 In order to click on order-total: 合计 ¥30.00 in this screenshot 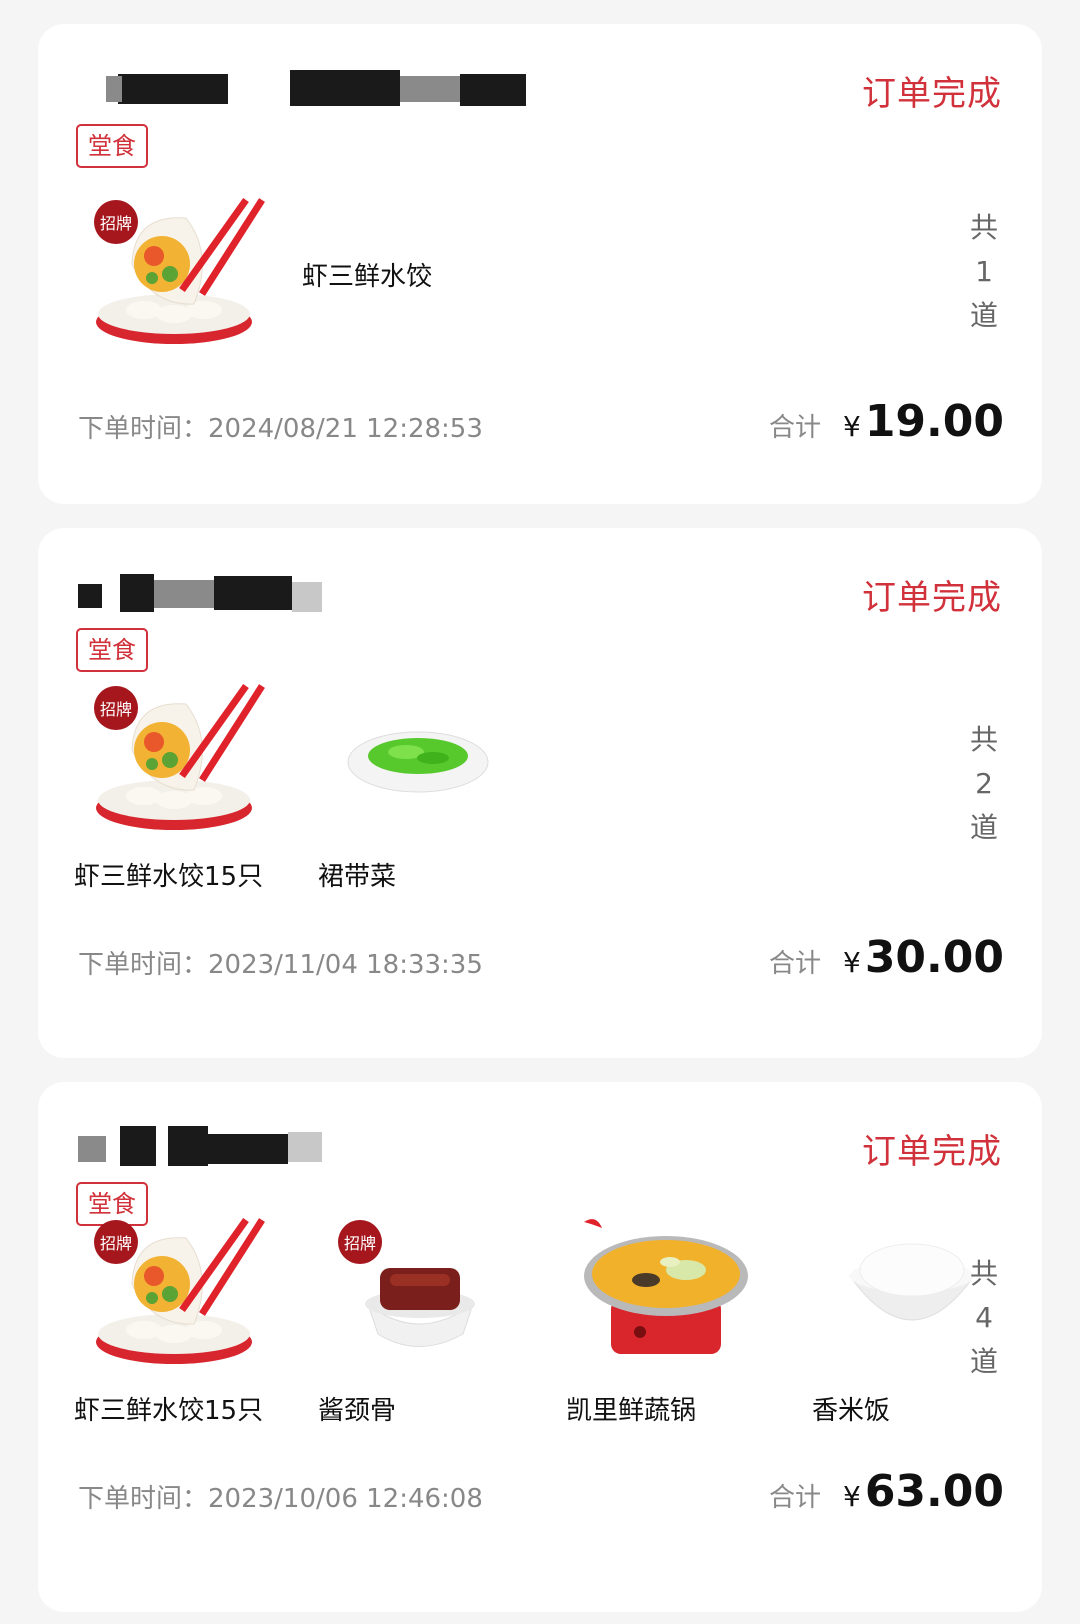, I will do `click(886, 957)`.